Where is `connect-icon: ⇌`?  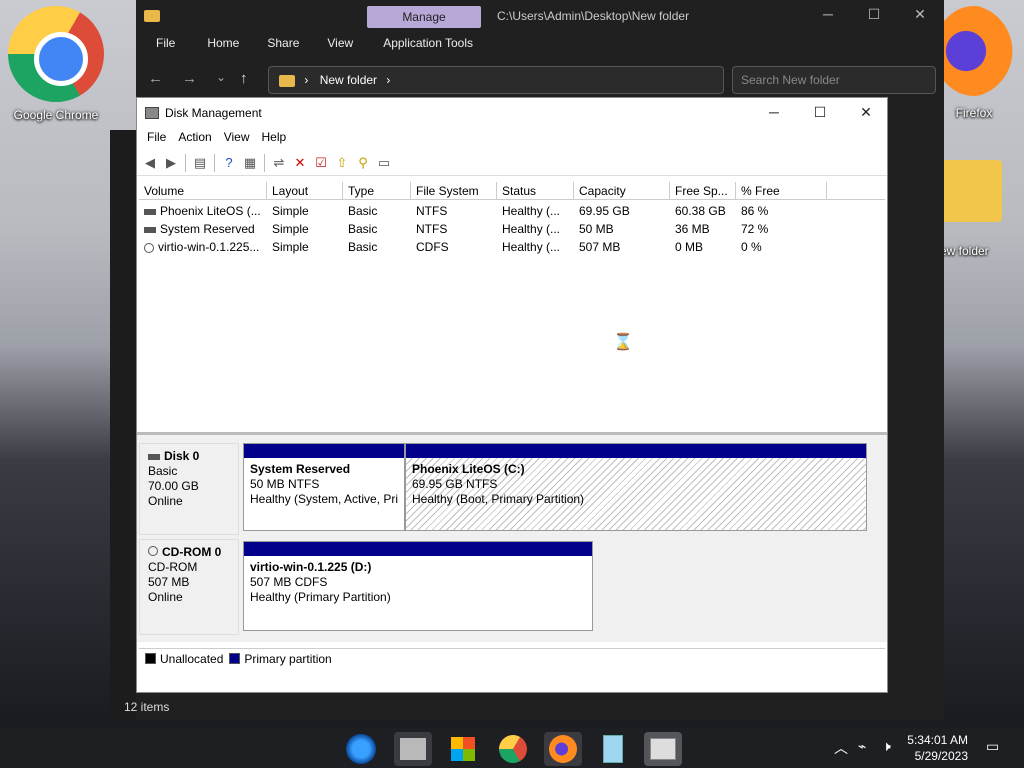 connect-icon: ⇌ is located at coordinates (279, 163).